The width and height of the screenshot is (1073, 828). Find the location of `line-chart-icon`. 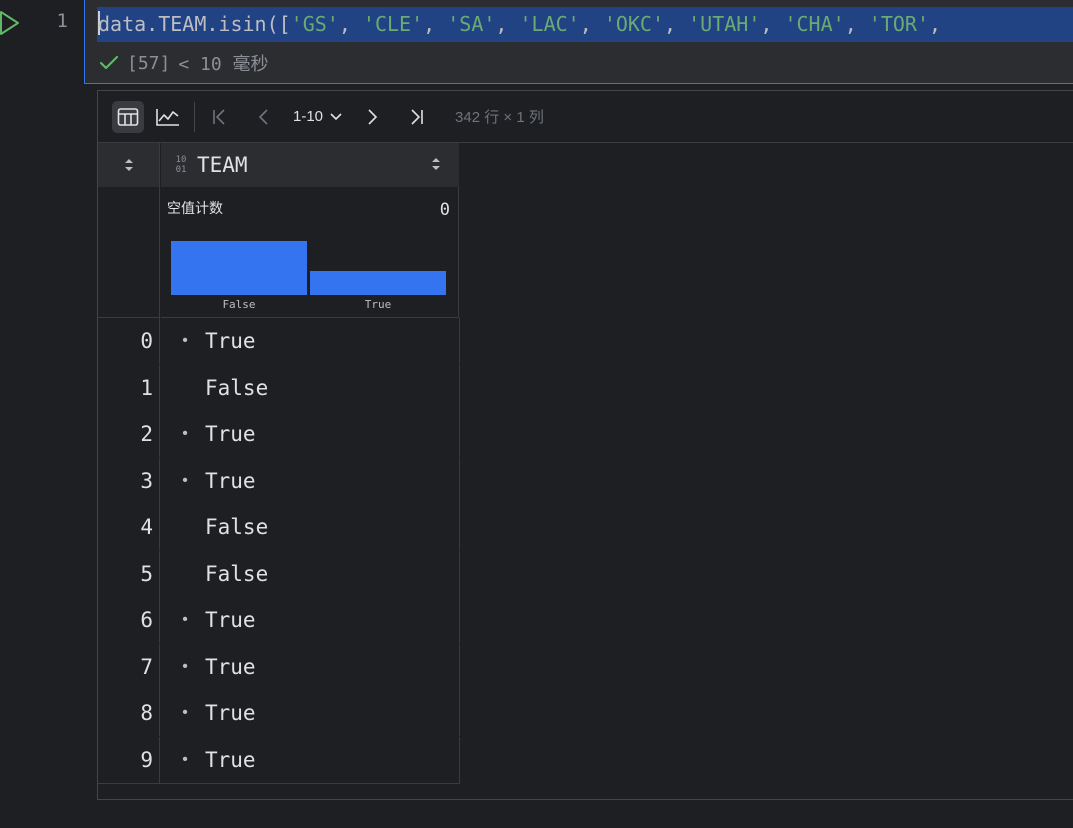

line-chart-icon is located at coordinates (167, 117).